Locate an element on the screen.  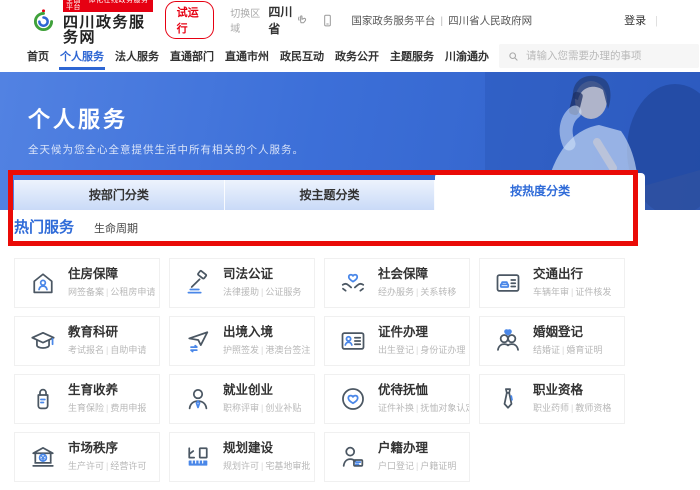
service-link: 关系转移 is located at coordinates (438, 292).